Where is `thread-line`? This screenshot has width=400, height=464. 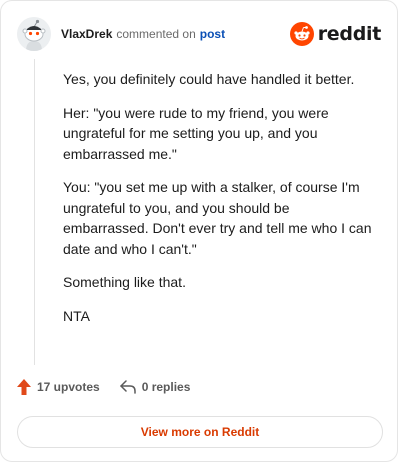 thread-line is located at coordinates (34, 212).